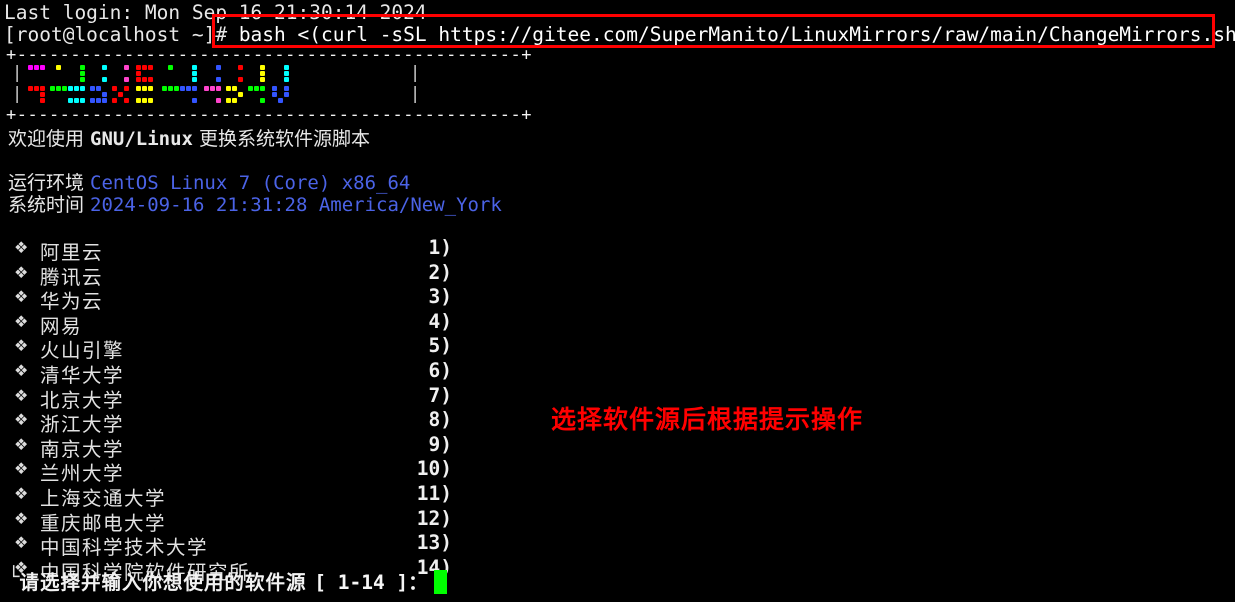  Describe the element at coordinates (167, 582) in the screenshot. I see `prompt-question-text: 请选择并输入你想使用的软件源` at that location.